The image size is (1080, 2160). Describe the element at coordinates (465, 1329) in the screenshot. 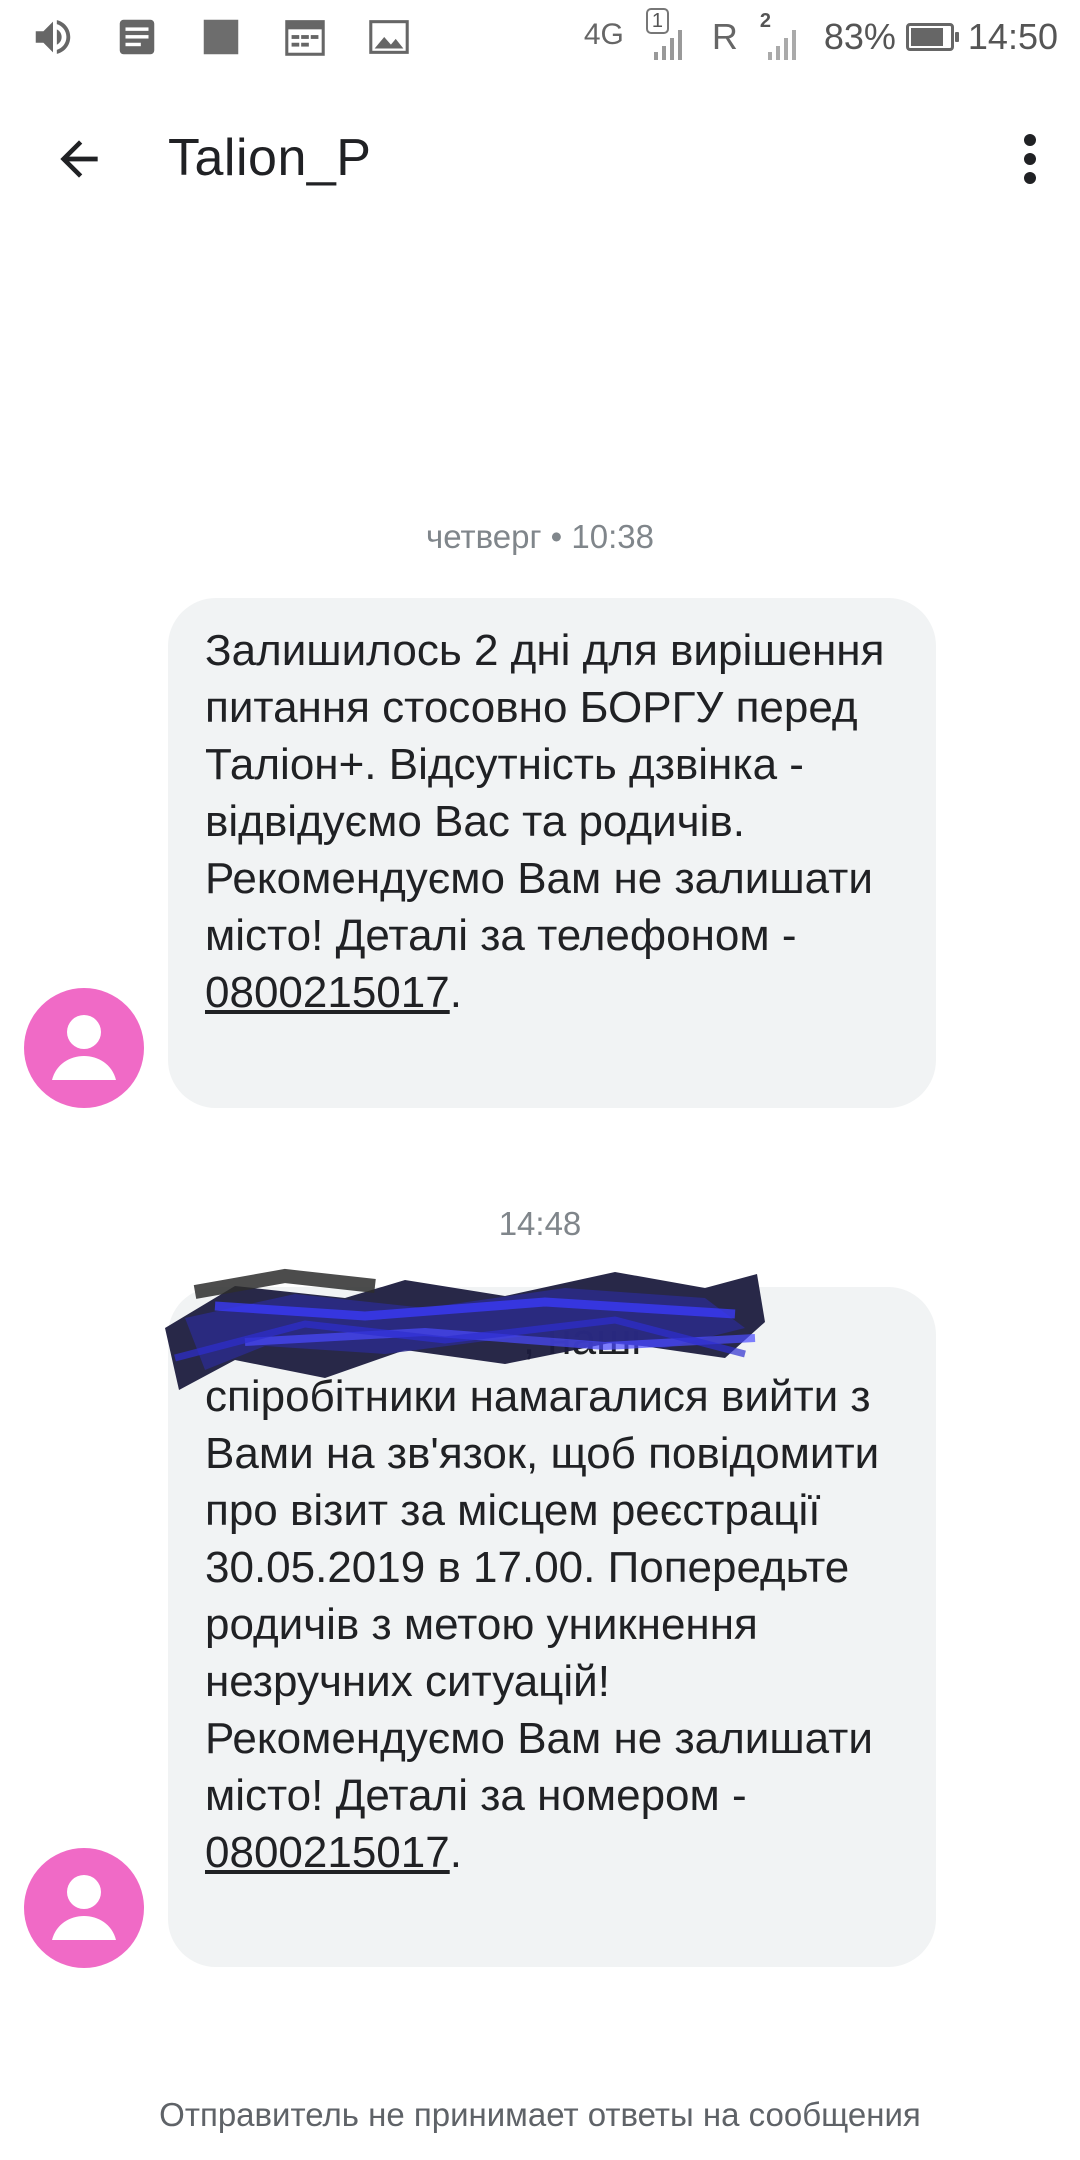

I see `redaction-scribble` at that location.